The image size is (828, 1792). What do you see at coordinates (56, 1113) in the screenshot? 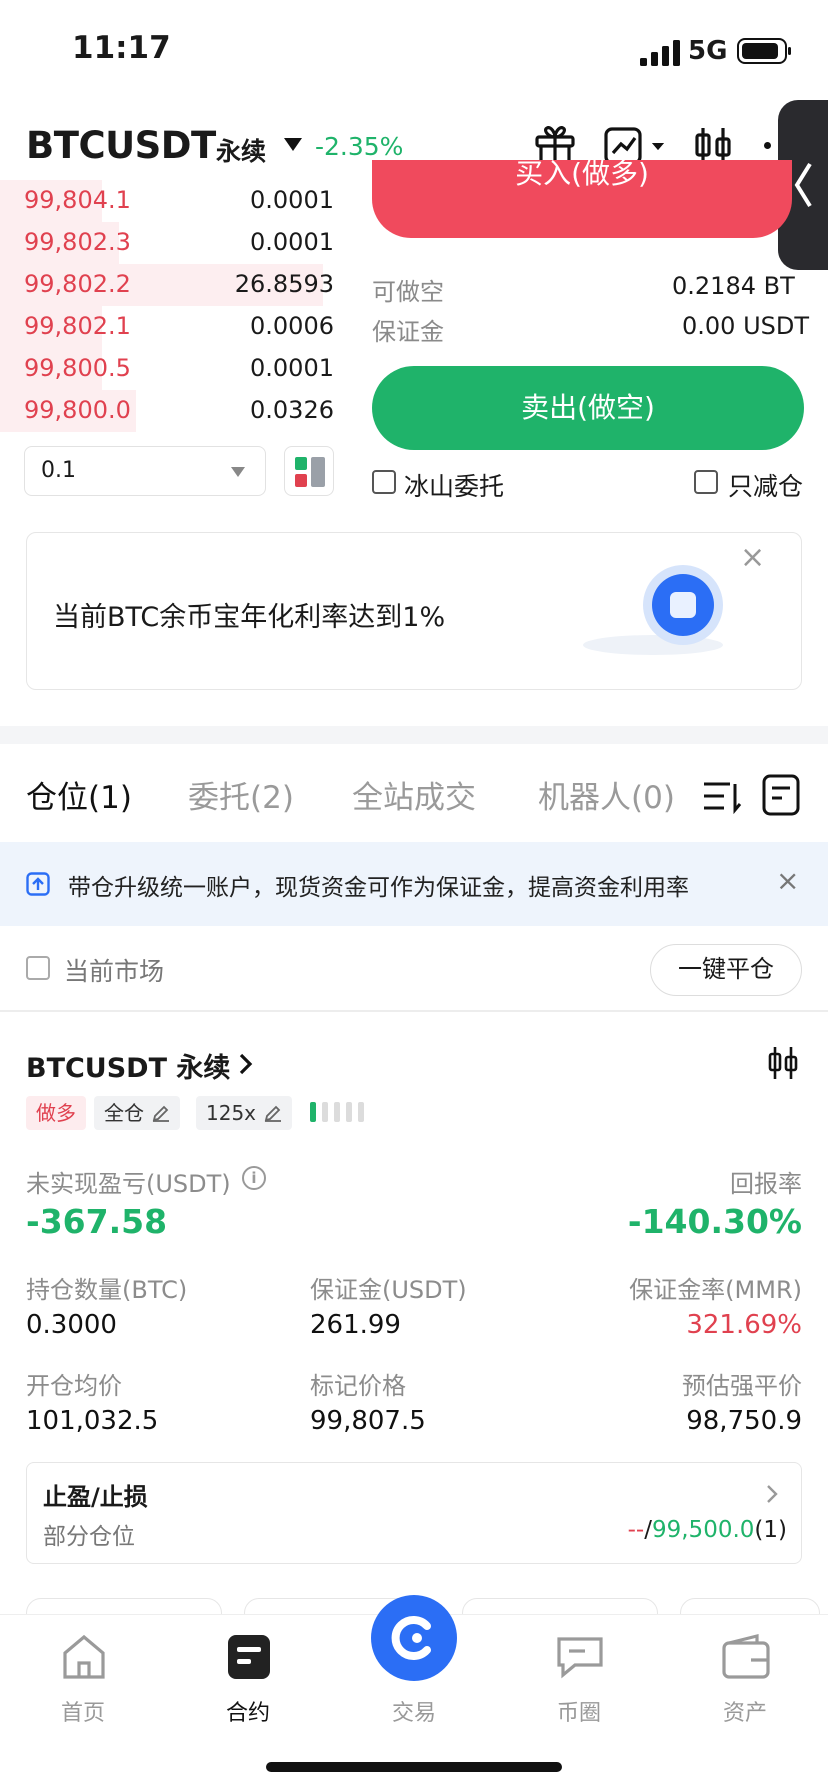
I see `position-side-tag: 做多` at bounding box center [56, 1113].